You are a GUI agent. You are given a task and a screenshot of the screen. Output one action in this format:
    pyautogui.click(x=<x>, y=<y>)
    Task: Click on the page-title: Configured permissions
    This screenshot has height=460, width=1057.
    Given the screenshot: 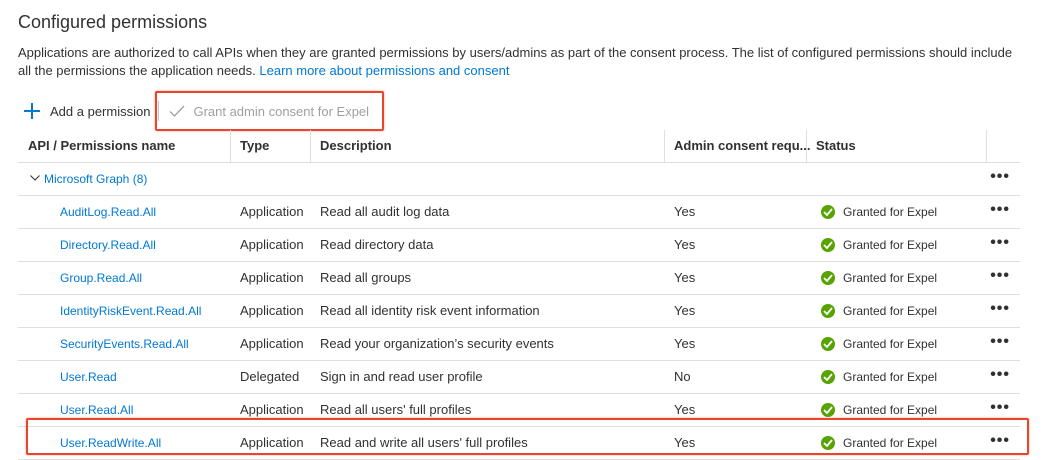 What is the action you would take?
    pyautogui.click(x=113, y=22)
    